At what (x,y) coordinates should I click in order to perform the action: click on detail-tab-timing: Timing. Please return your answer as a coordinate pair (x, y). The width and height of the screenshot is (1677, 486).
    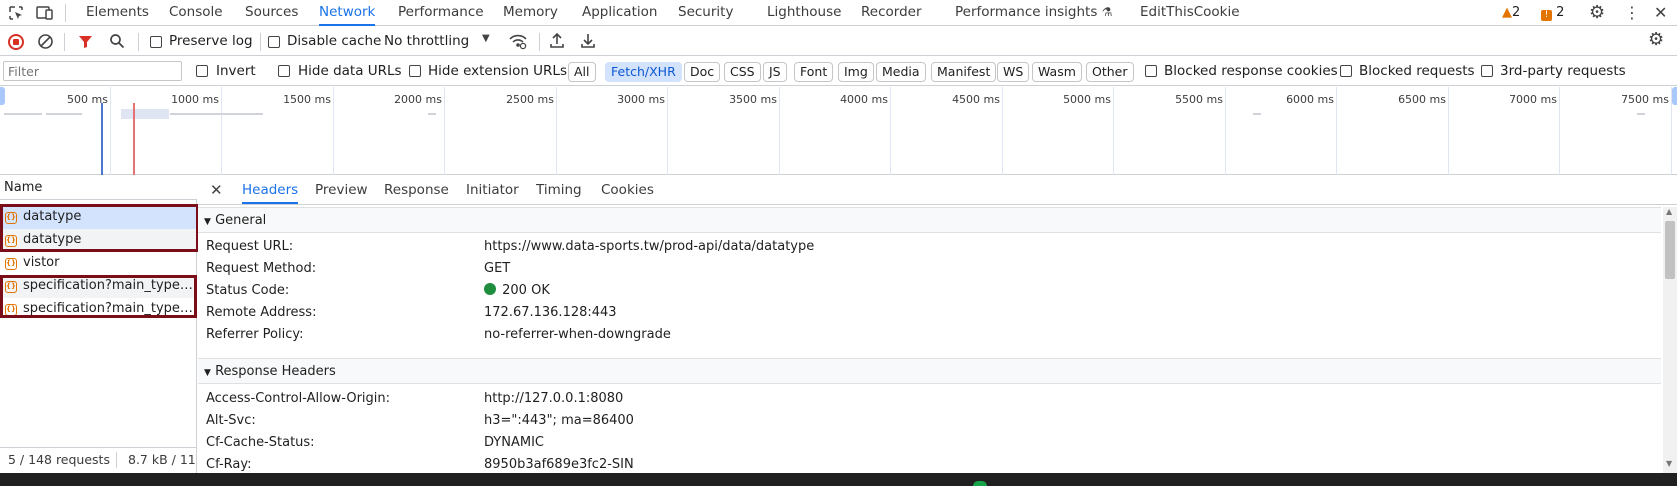
    Looking at the image, I should click on (559, 190).